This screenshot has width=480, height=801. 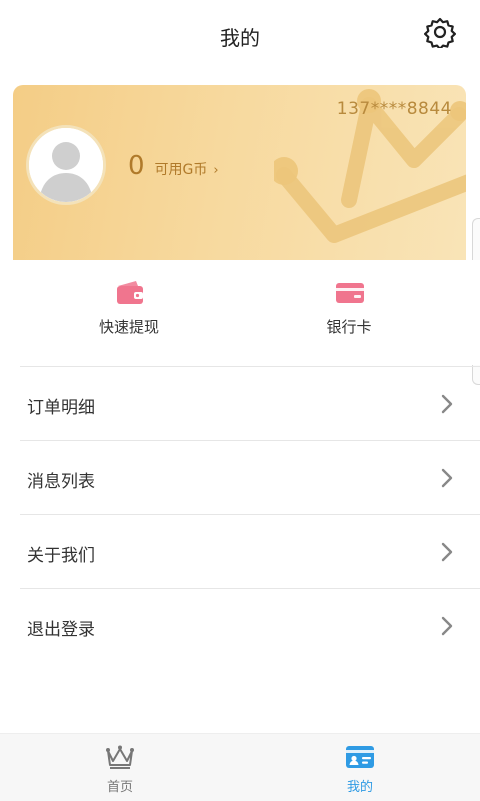 I want to click on quick-withdraw-button: 快速提现, so click(x=129, y=312).